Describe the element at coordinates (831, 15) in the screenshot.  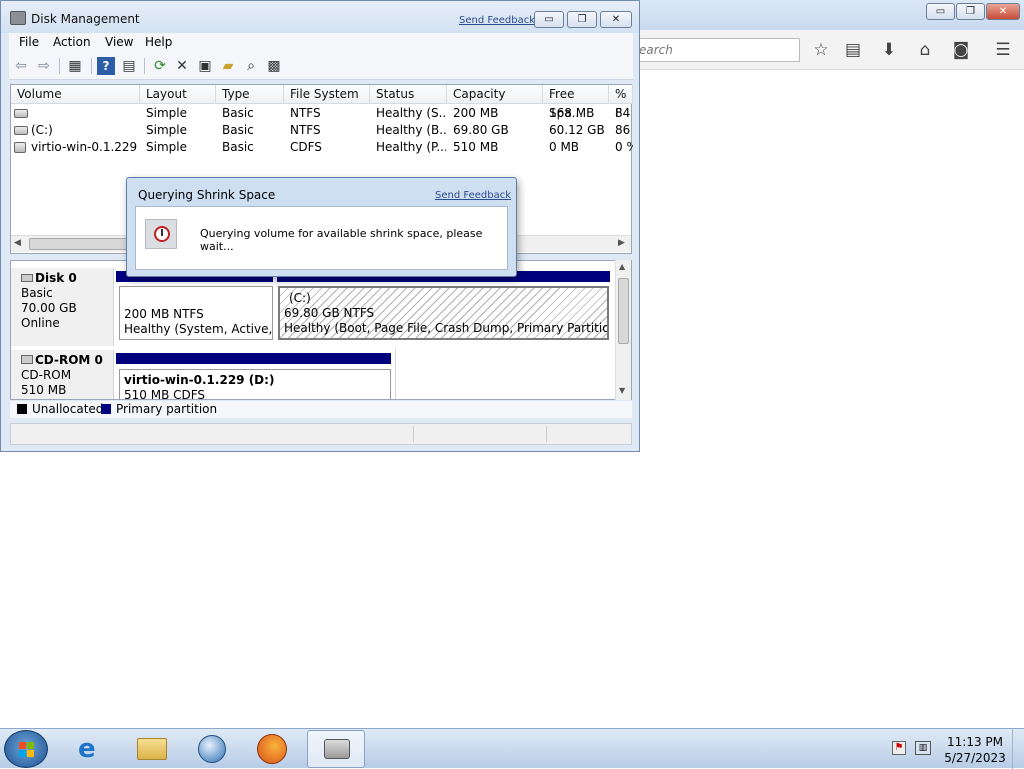
I see `browser-titlebar: ▭ ❐ ✕` at that location.